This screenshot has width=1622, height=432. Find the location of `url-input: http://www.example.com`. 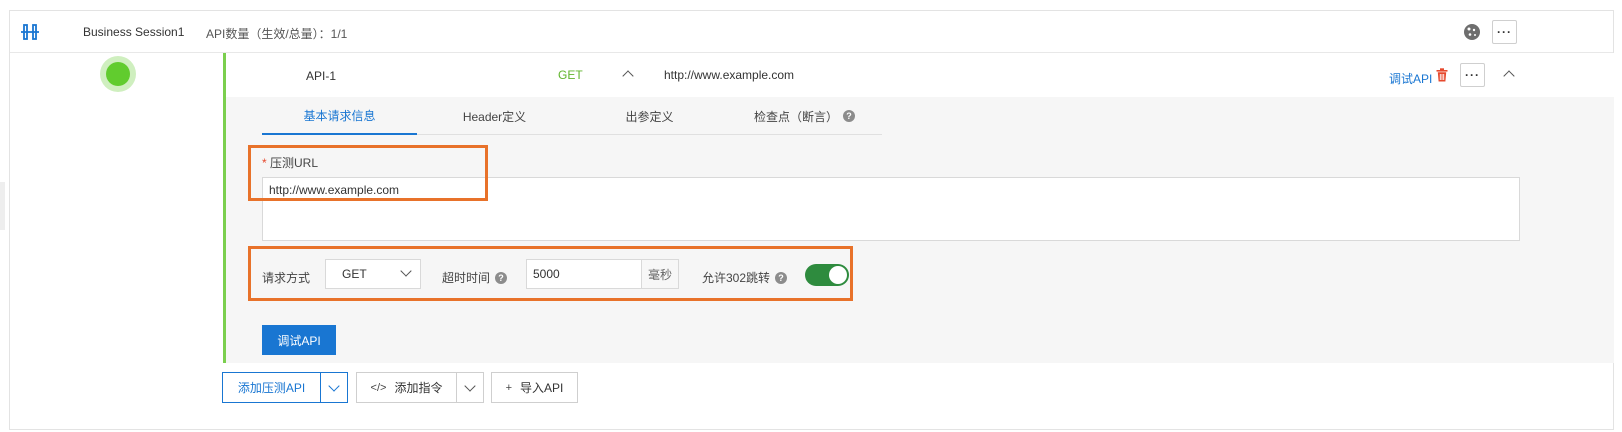

url-input: http://www.example.com is located at coordinates (891, 209).